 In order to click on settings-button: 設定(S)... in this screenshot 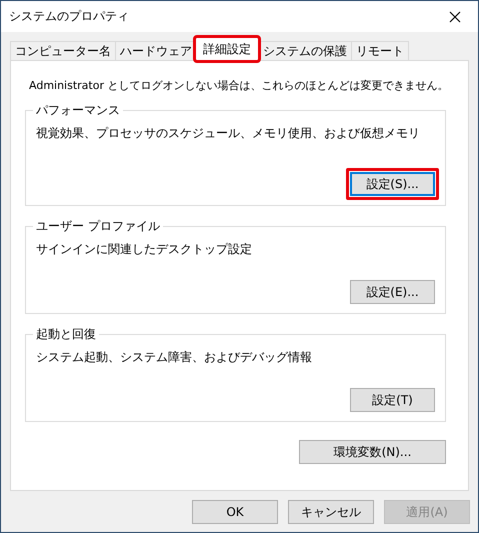, I will do `click(392, 184)`.